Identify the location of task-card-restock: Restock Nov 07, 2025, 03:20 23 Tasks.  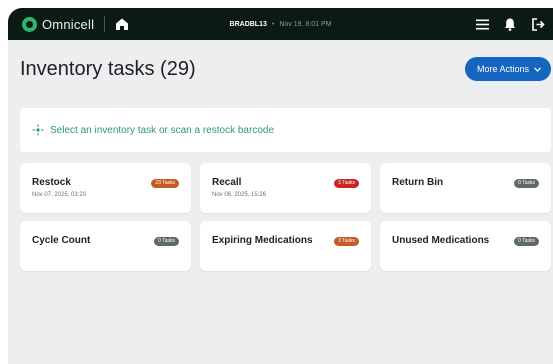
(105, 188).